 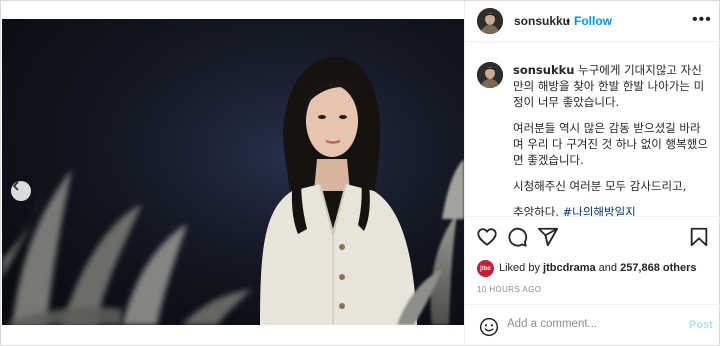 I want to click on bookmark-icon, so click(x=699, y=237).